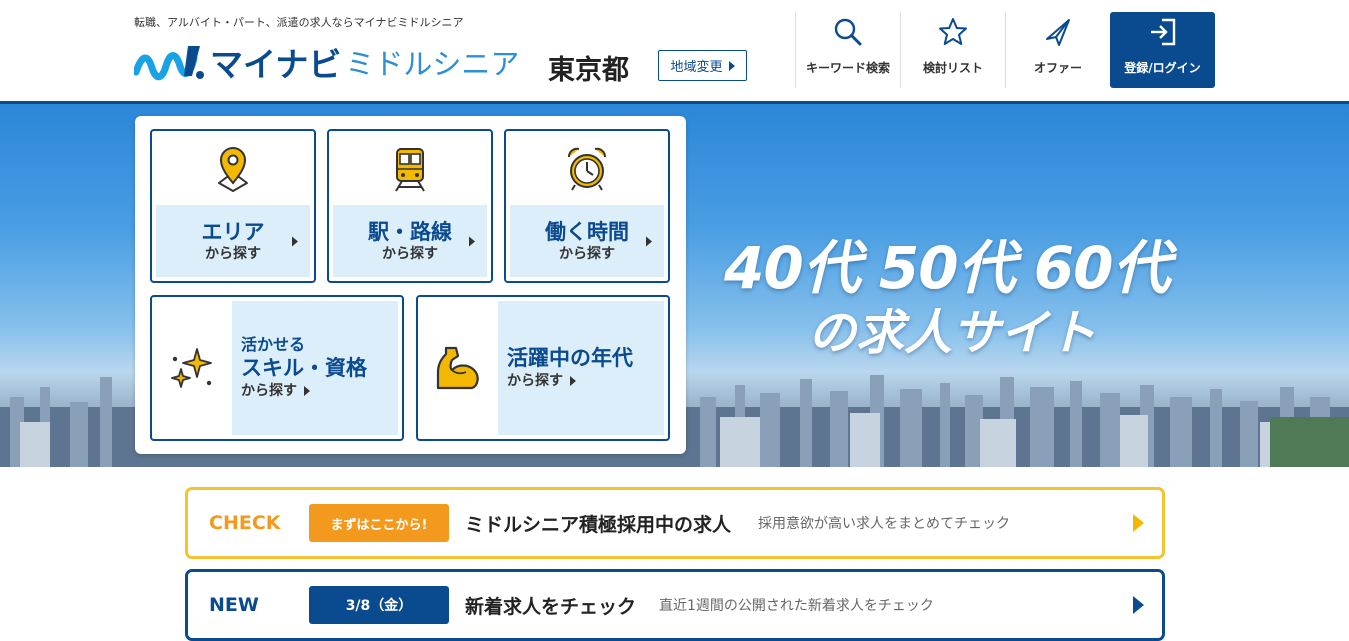 The image size is (1349, 641). What do you see at coordinates (587, 231) in the screenshot?
I see `card-title: 働く時間` at bounding box center [587, 231].